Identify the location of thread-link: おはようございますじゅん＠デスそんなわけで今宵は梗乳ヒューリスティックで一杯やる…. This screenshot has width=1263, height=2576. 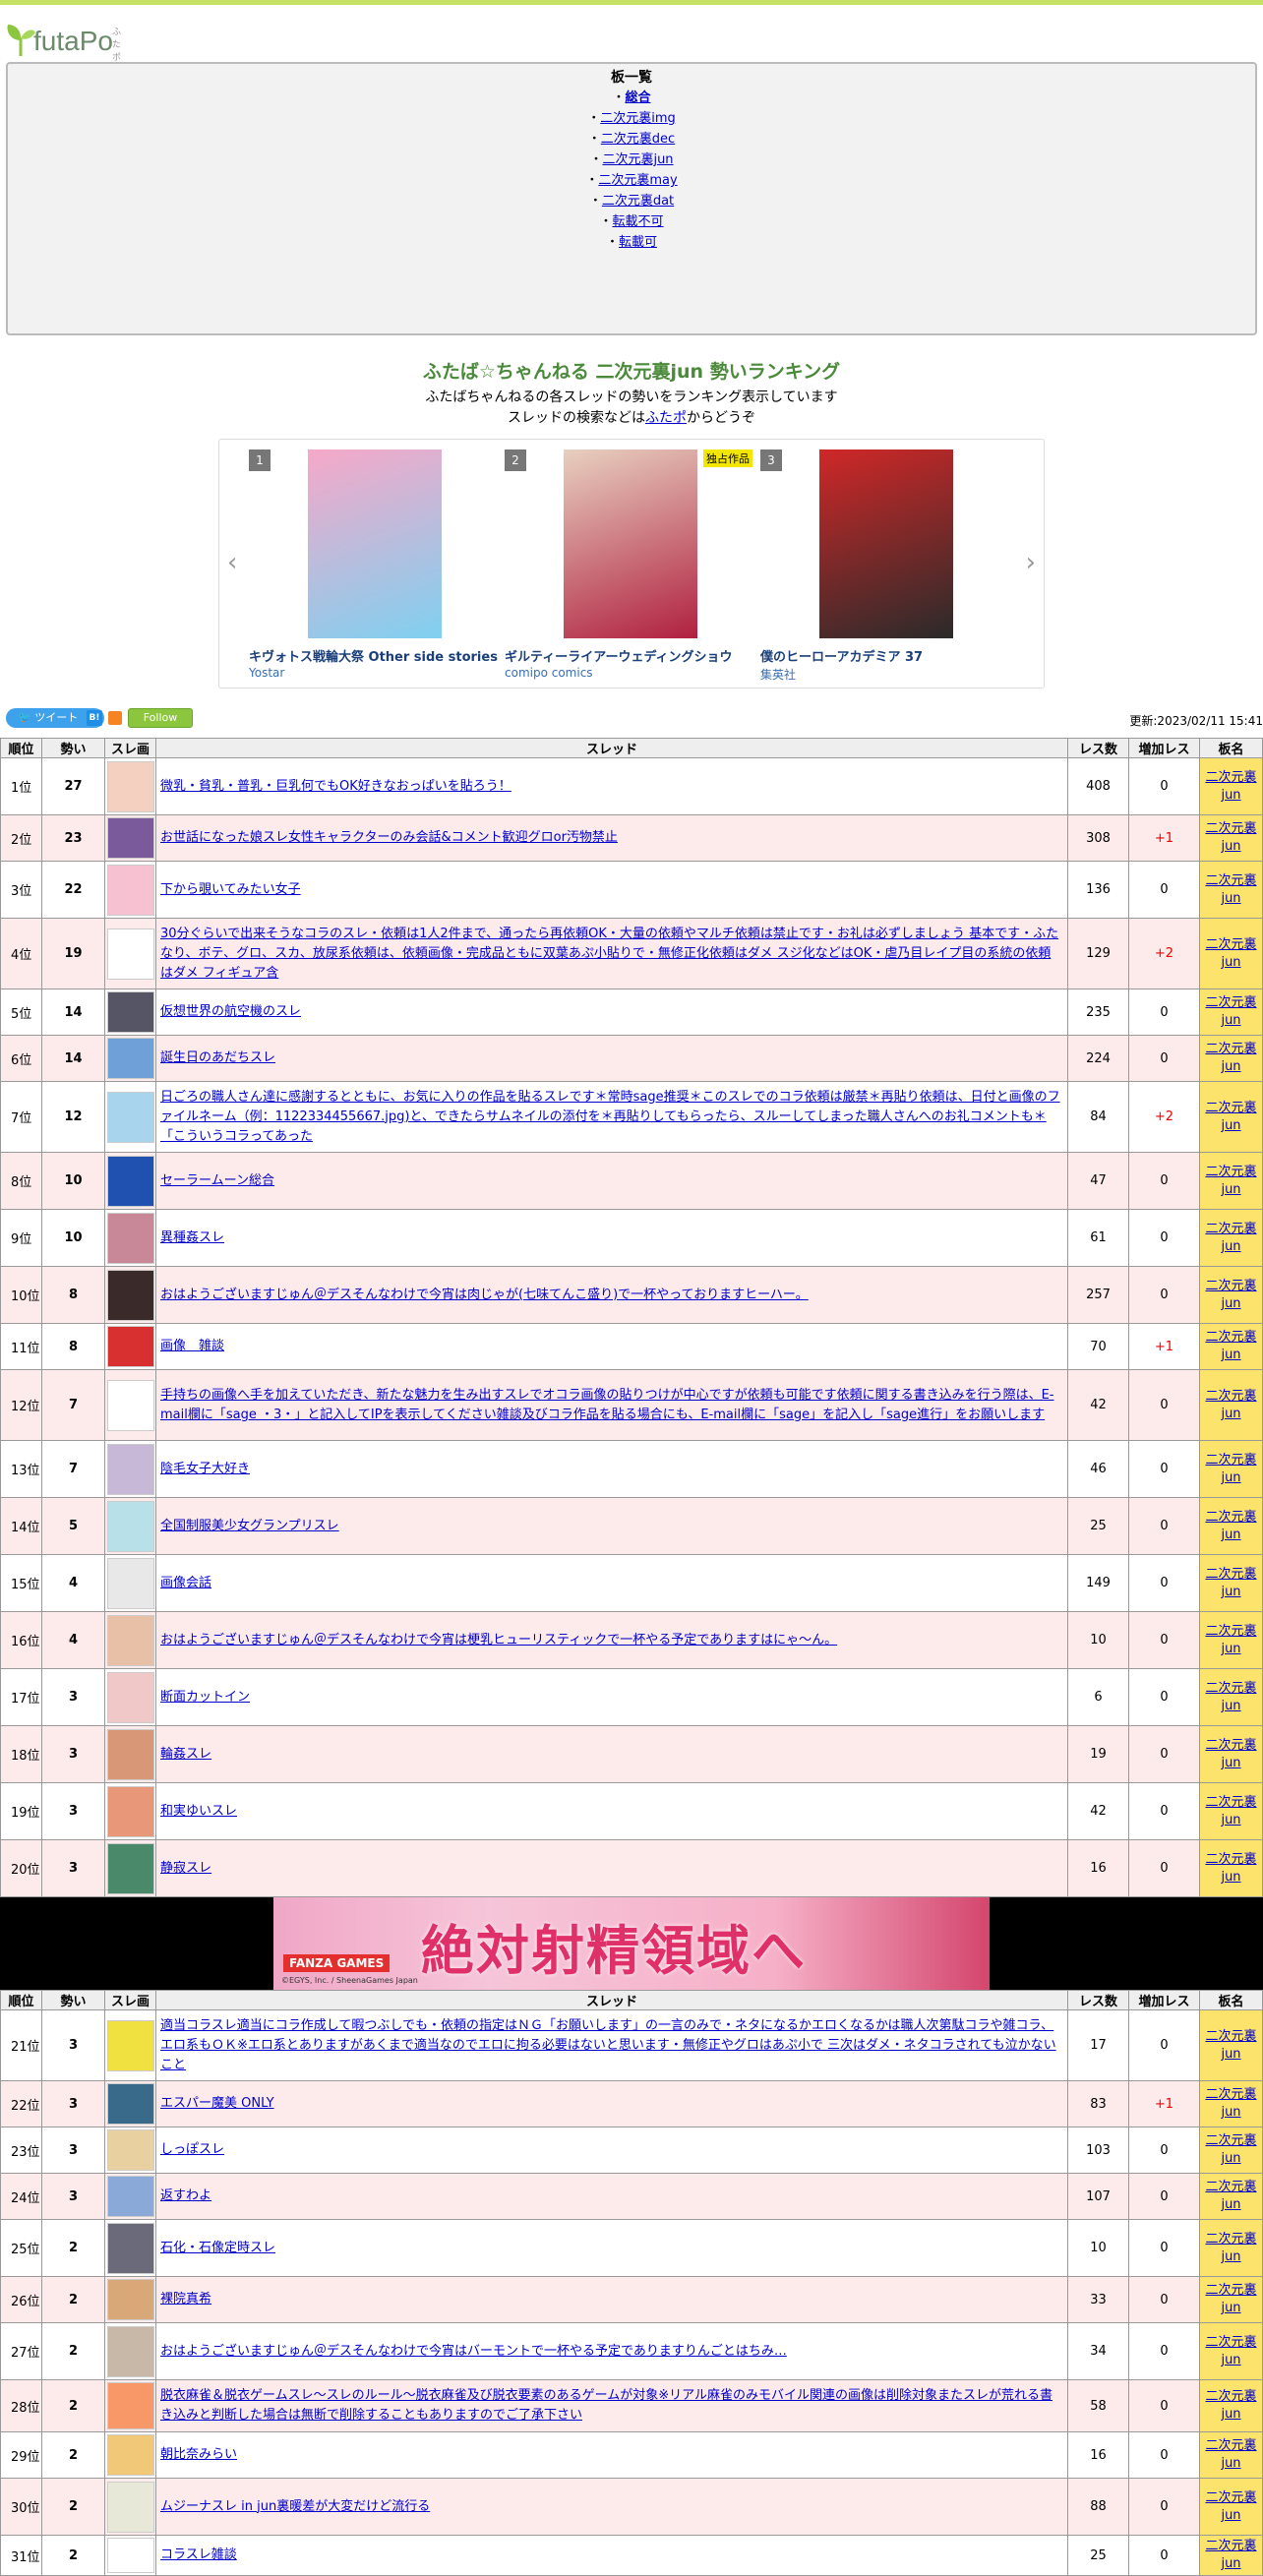
(499, 1640).